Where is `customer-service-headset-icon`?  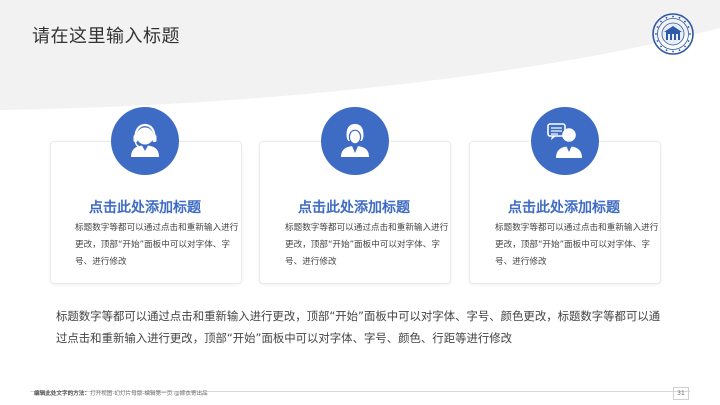
customer-service-headset-icon is located at coordinates (145, 141).